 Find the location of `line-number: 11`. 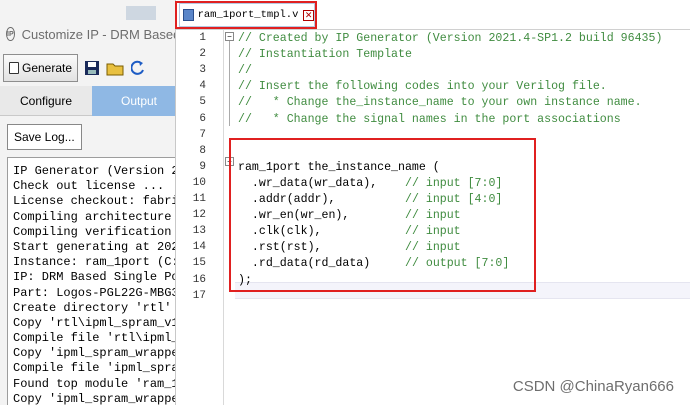

line-number: 11 is located at coordinates (199, 199).